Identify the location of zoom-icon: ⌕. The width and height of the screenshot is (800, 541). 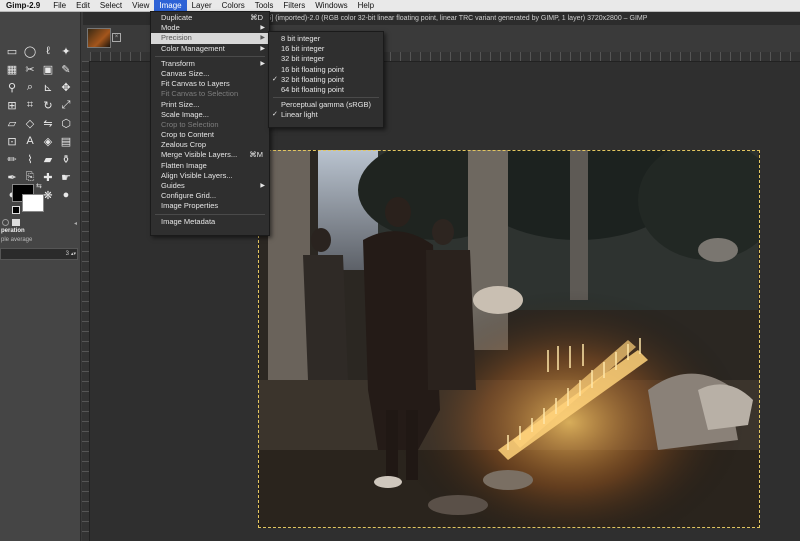
(30, 87).